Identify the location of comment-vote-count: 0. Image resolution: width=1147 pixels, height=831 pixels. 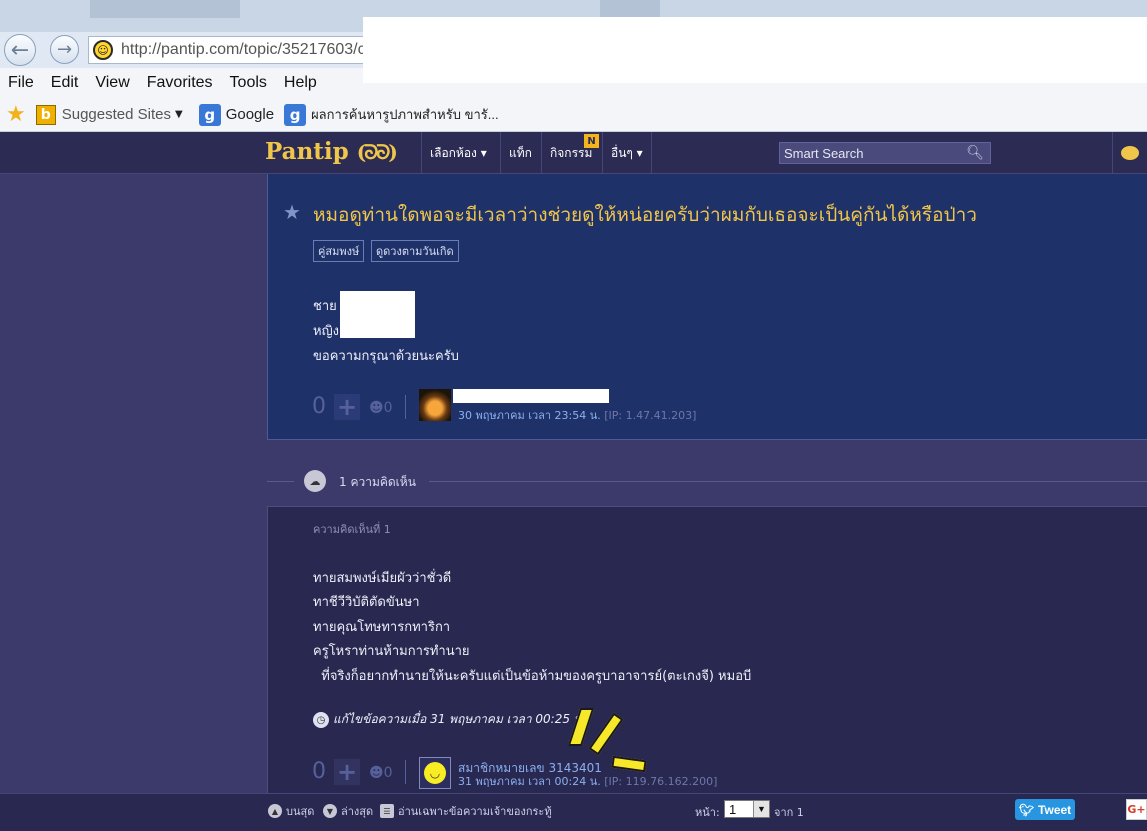
(319, 771).